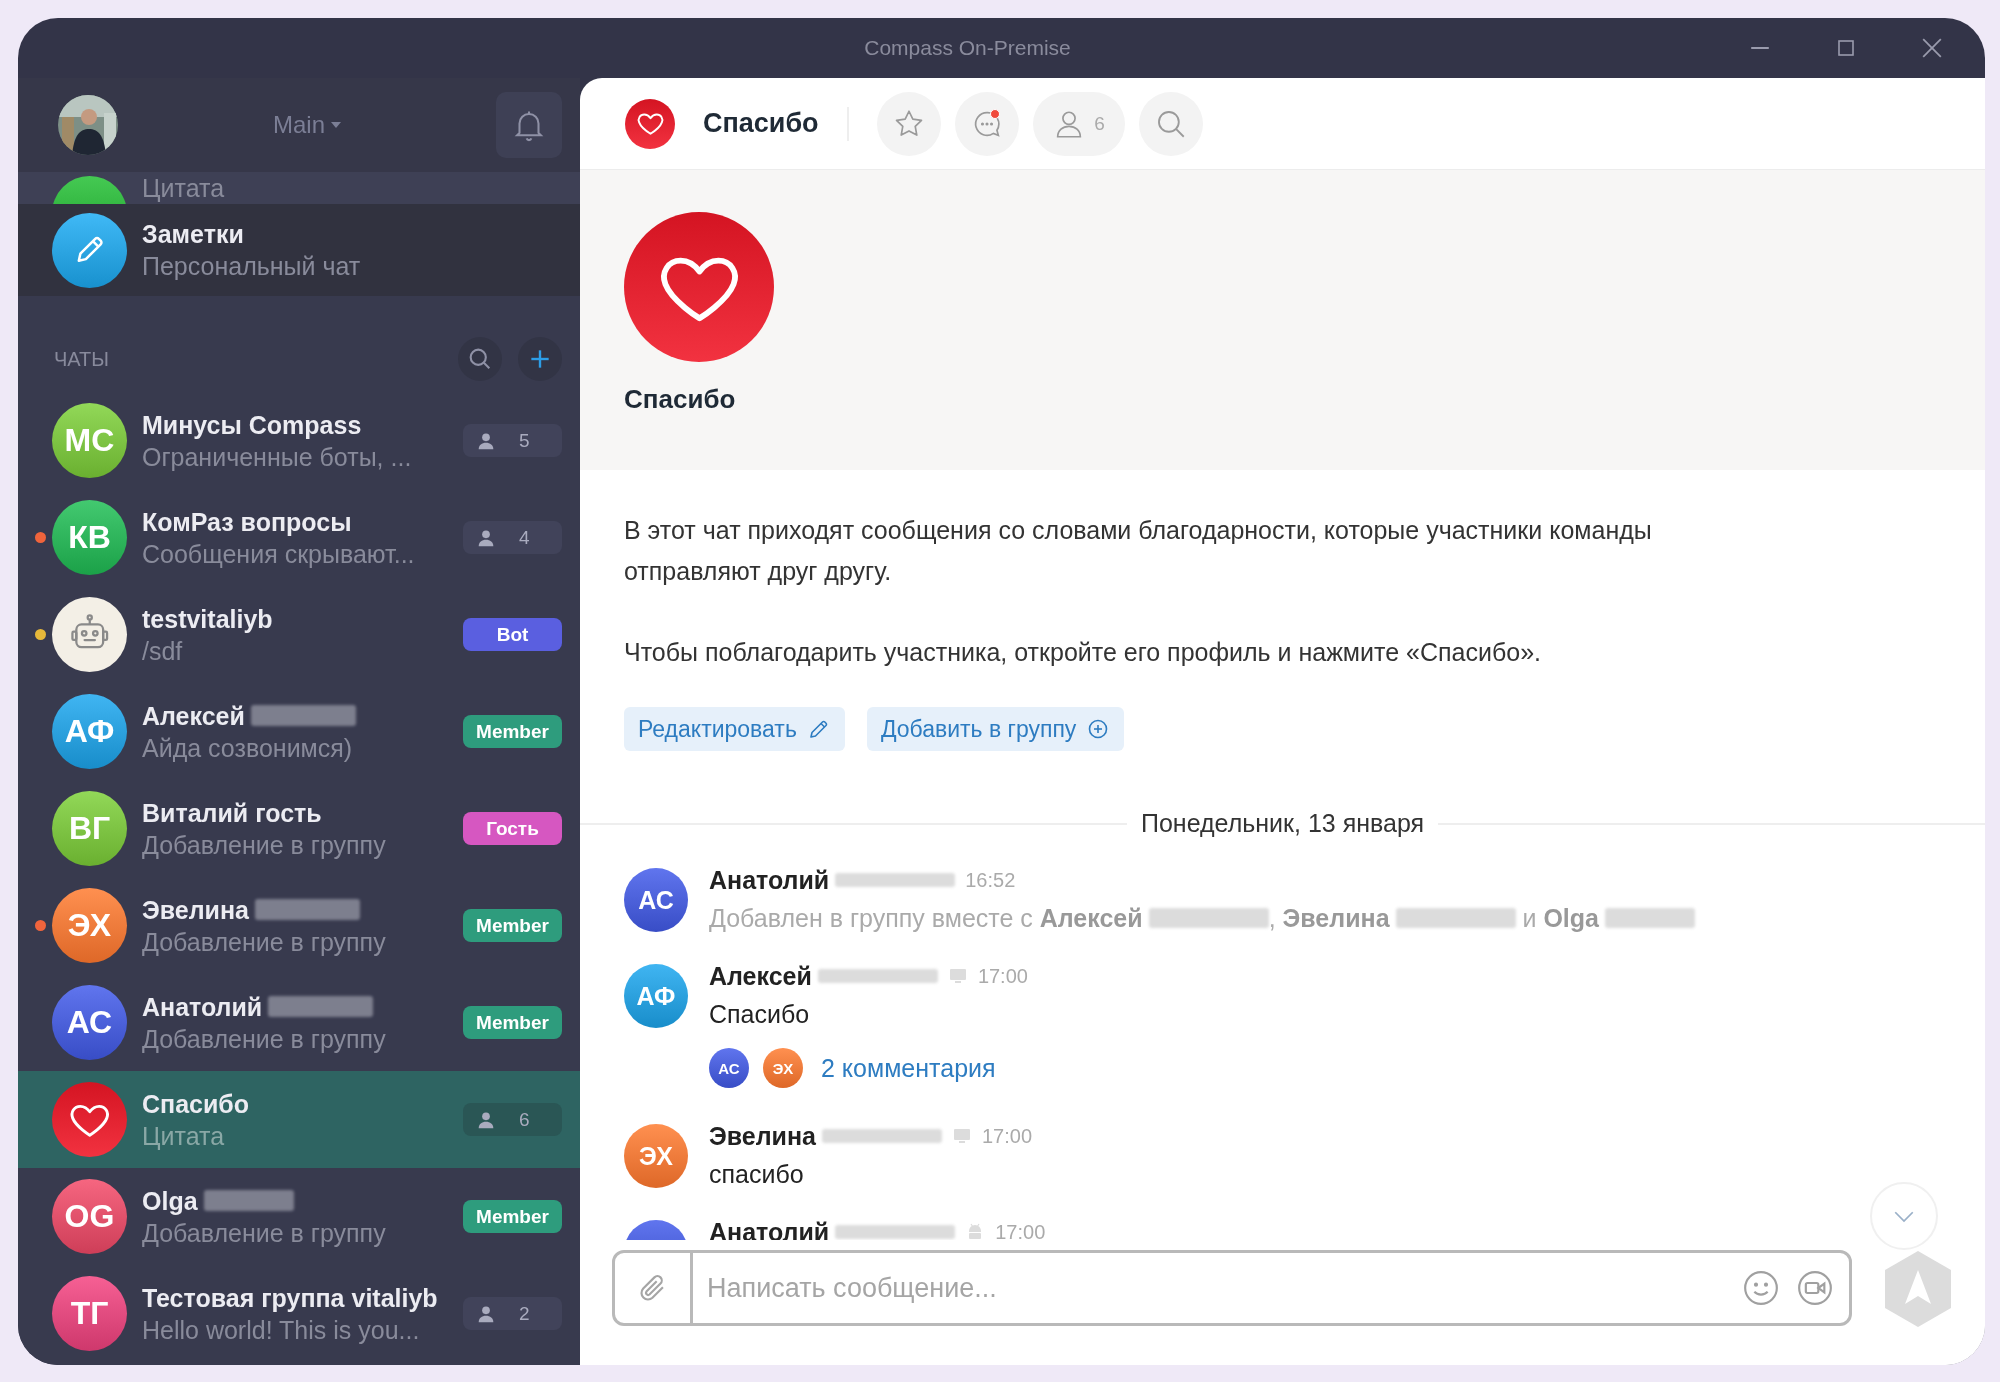 The height and width of the screenshot is (1382, 2000). I want to click on window-title: Compass On-Premise, so click(967, 48).